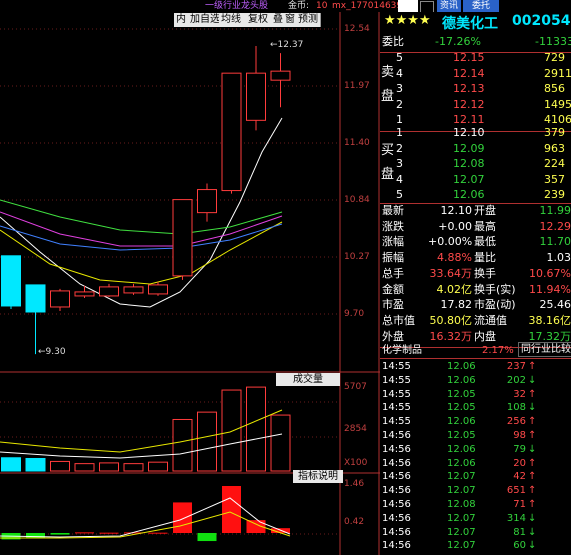 Image resolution: width=571 pixels, height=555 pixels. Describe the element at coordinates (354, 484) in the screenshot. I see `indicator-label-top: 1.46` at that location.